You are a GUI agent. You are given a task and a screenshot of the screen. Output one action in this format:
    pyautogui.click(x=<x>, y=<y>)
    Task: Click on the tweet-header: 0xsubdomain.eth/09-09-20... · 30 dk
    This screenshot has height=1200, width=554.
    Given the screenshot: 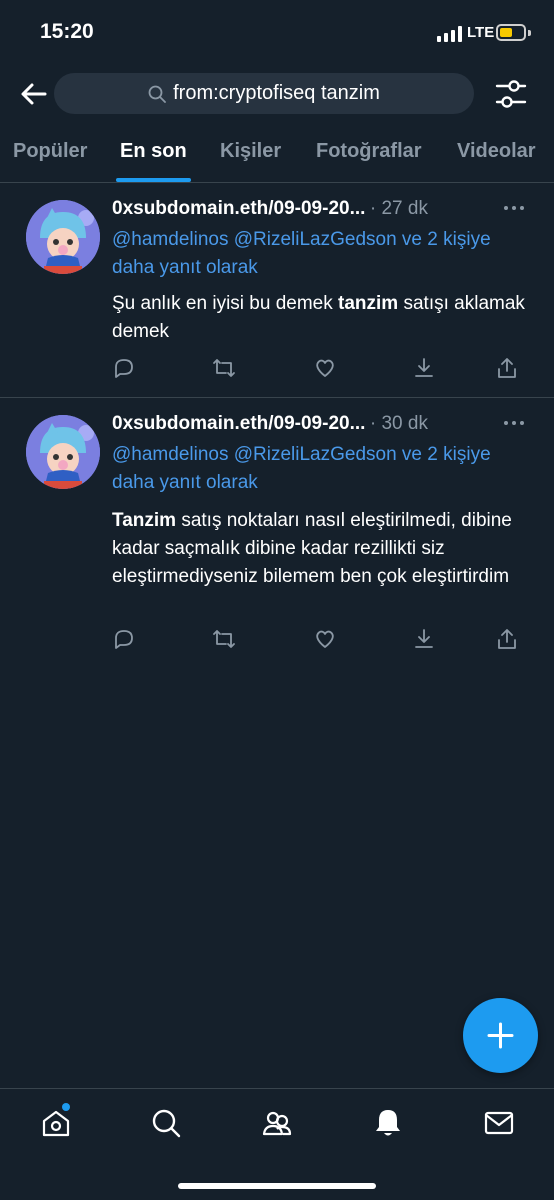 What is the action you would take?
    pyautogui.click(x=322, y=427)
    